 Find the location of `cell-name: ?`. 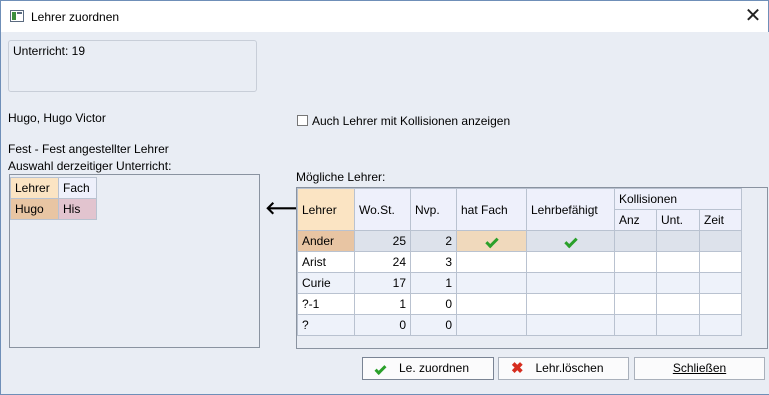

cell-name: ? is located at coordinates (326, 325).